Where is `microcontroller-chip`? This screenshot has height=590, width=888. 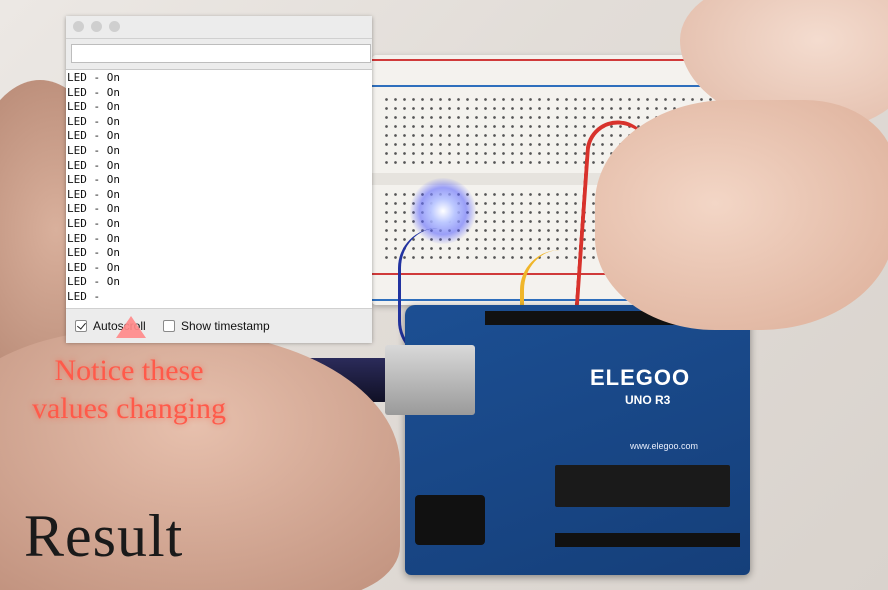
microcontroller-chip is located at coordinates (642, 486).